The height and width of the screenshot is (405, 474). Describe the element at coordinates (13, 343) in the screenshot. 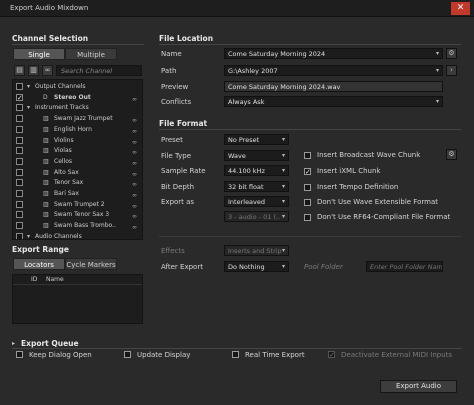

I see `collapse-icon: ▸` at that location.